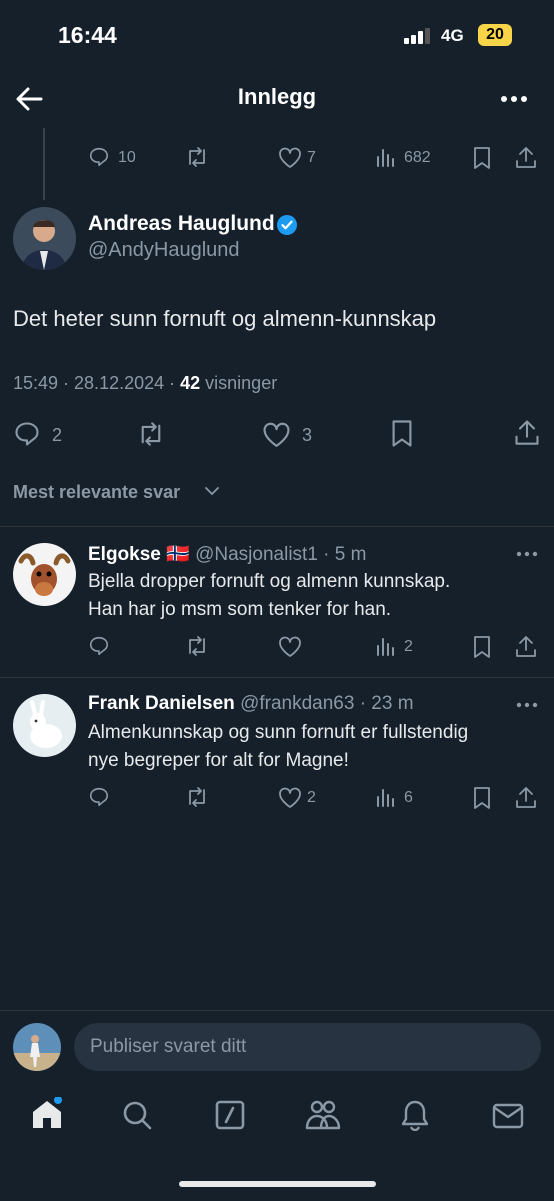 This screenshot has height=1201, width=554. I want to click on tweet-meta: 15:49 · 28.12.2024 · 42 visninger, so click(145, 383).